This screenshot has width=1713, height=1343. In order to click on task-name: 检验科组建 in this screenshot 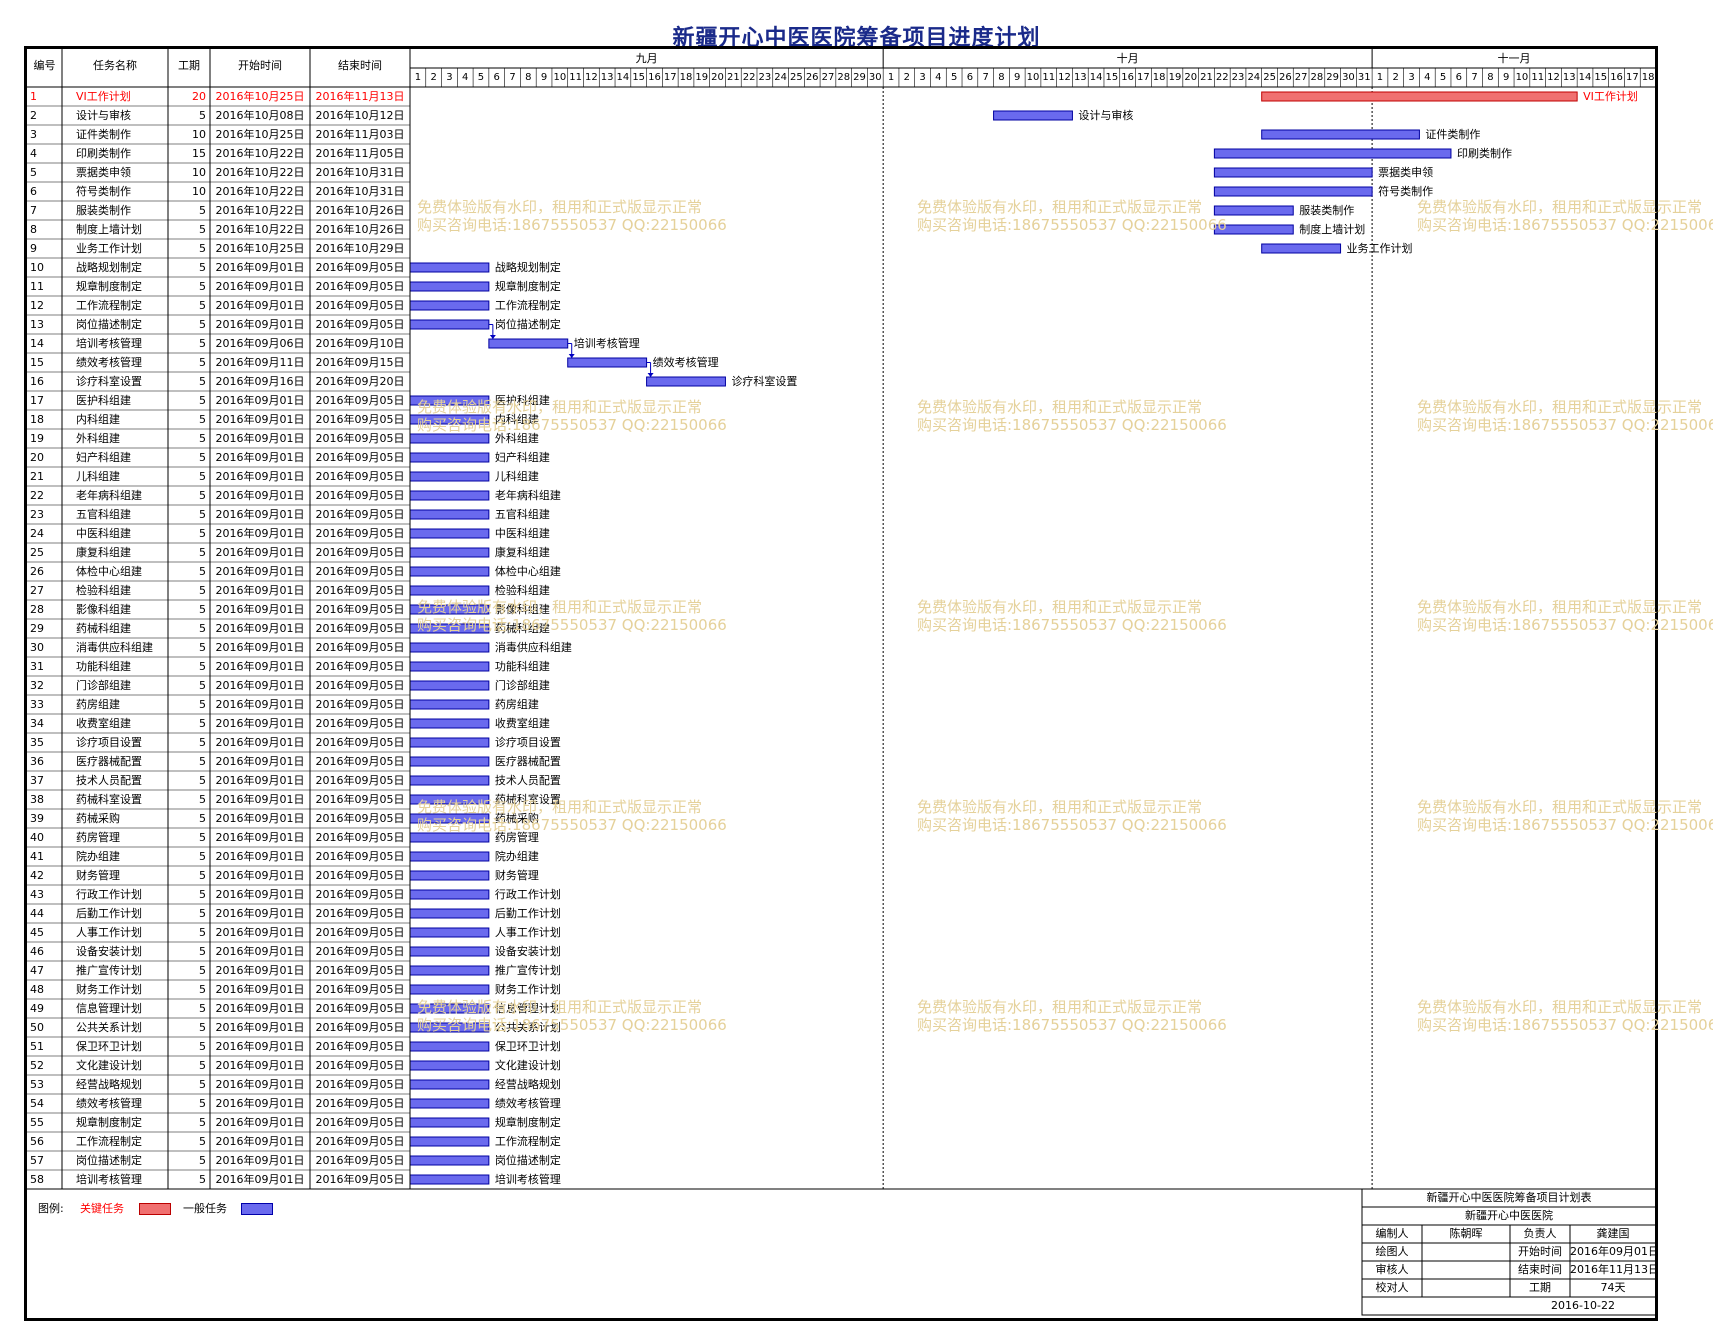, I will do `click(103, 590)`.